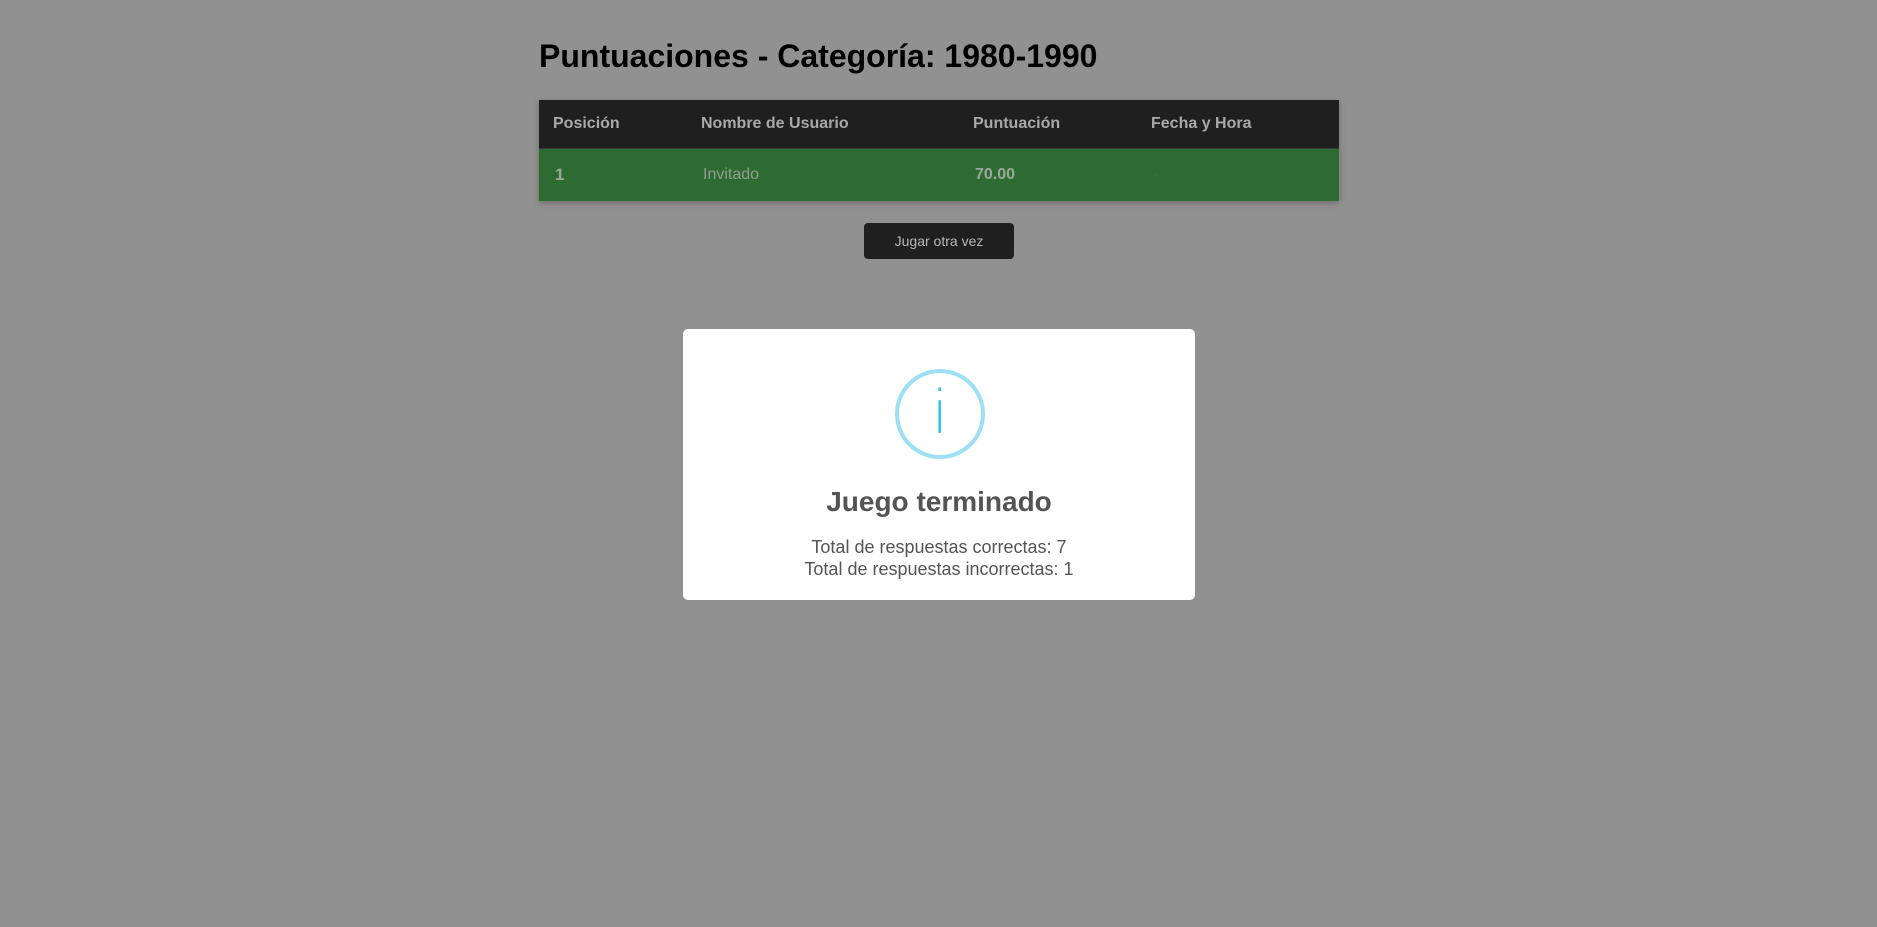 The image size is (1877, 927). I want to click on cell-position: 1, so click(613, 174).